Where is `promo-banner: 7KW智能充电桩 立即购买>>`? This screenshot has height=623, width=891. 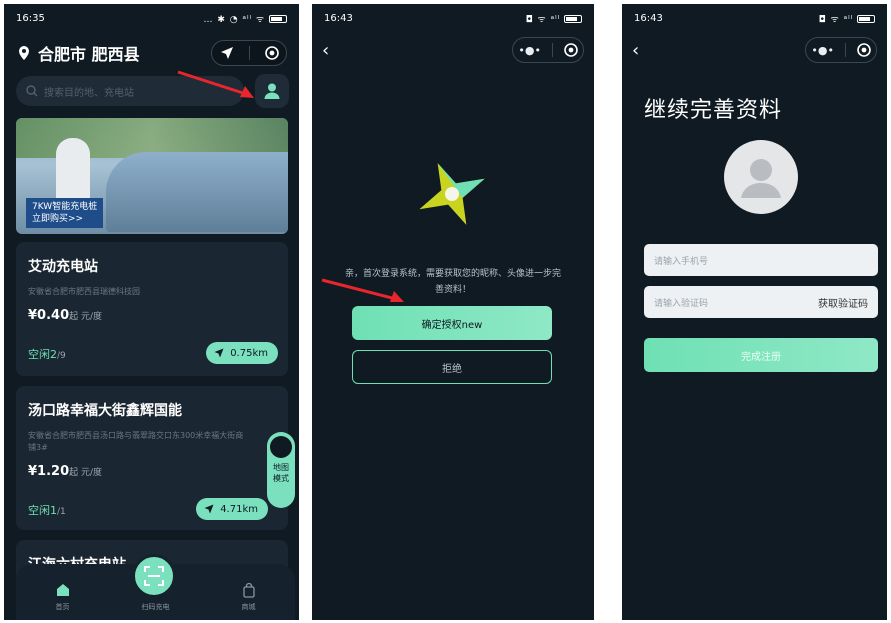 promo-banner: 7KW智能充电桩 立即购买>> is located at coordinates (152, 176).